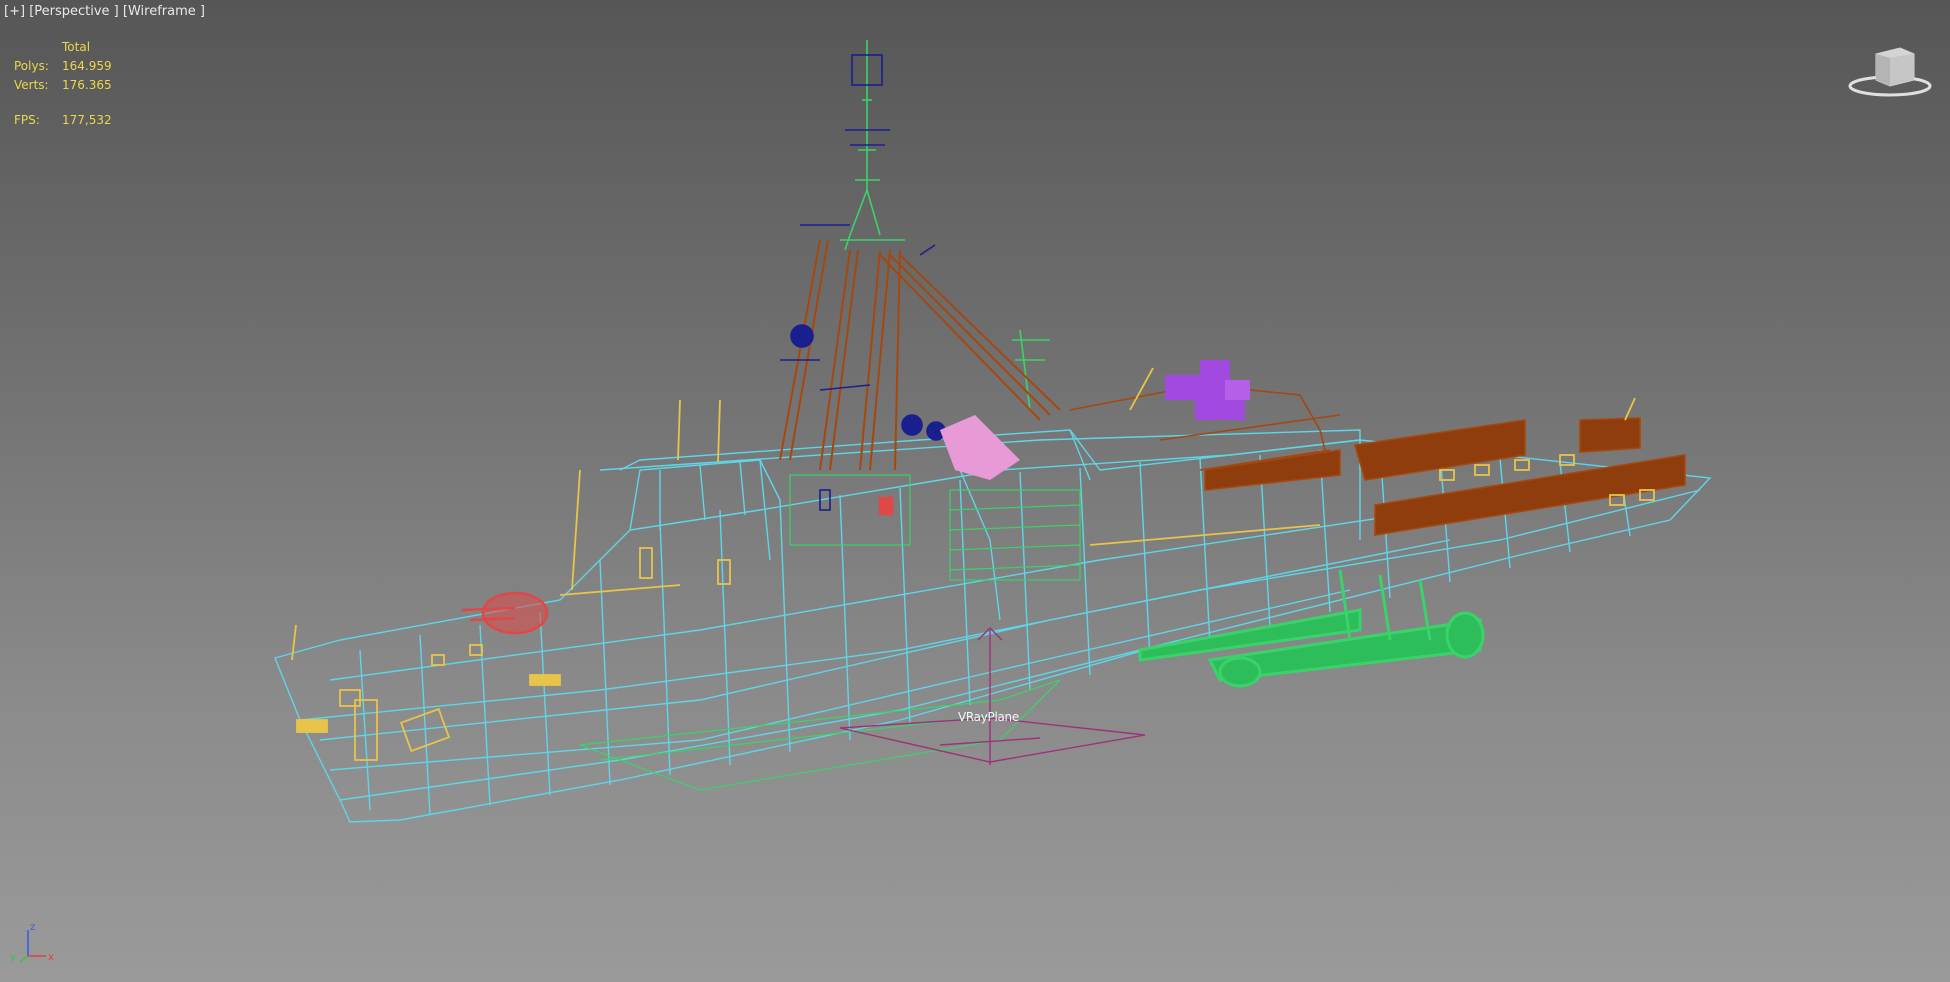 The image size is (1950, 982). Describe the element at coordinates (1311, 628) in the screenshot. I see `propeller-shafts` at that location.